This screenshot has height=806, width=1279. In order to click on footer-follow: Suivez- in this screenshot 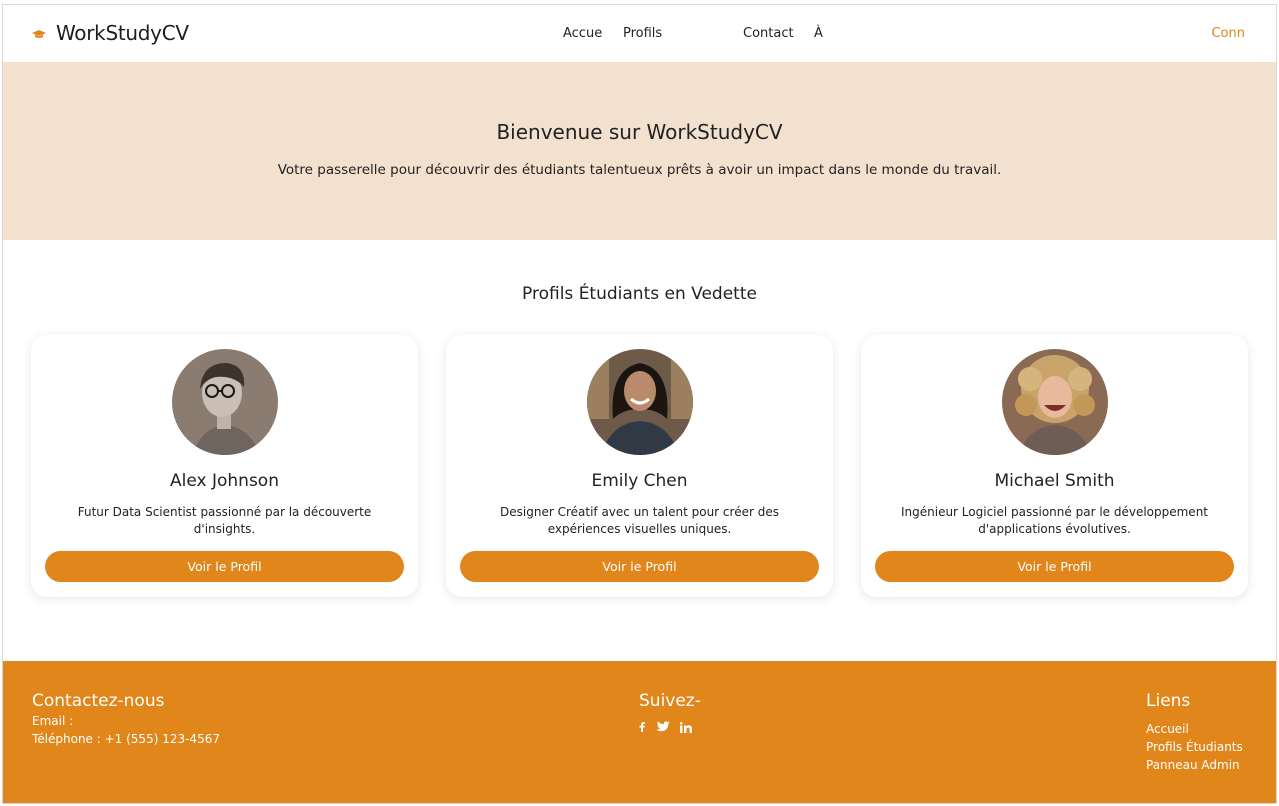, I will do `click(670, 712)`.